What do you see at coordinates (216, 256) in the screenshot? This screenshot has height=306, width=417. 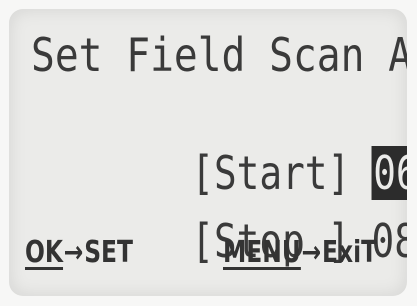 I see `softkey-bar: OK→SET MENU→ExiT` at bounding box center [216, 256].